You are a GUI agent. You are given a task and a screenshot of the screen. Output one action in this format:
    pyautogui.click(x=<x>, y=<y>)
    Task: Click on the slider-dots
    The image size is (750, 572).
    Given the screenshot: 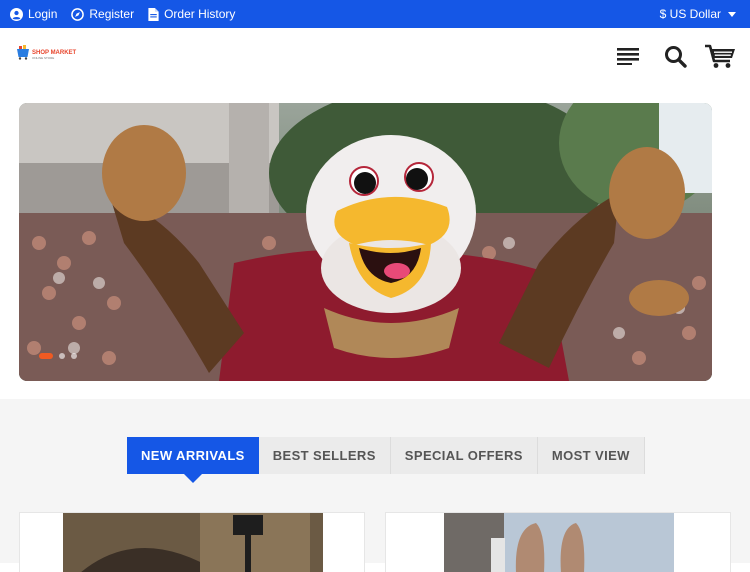 What is the action you would take?
    pyautogui.click(x=58, y=356)
    